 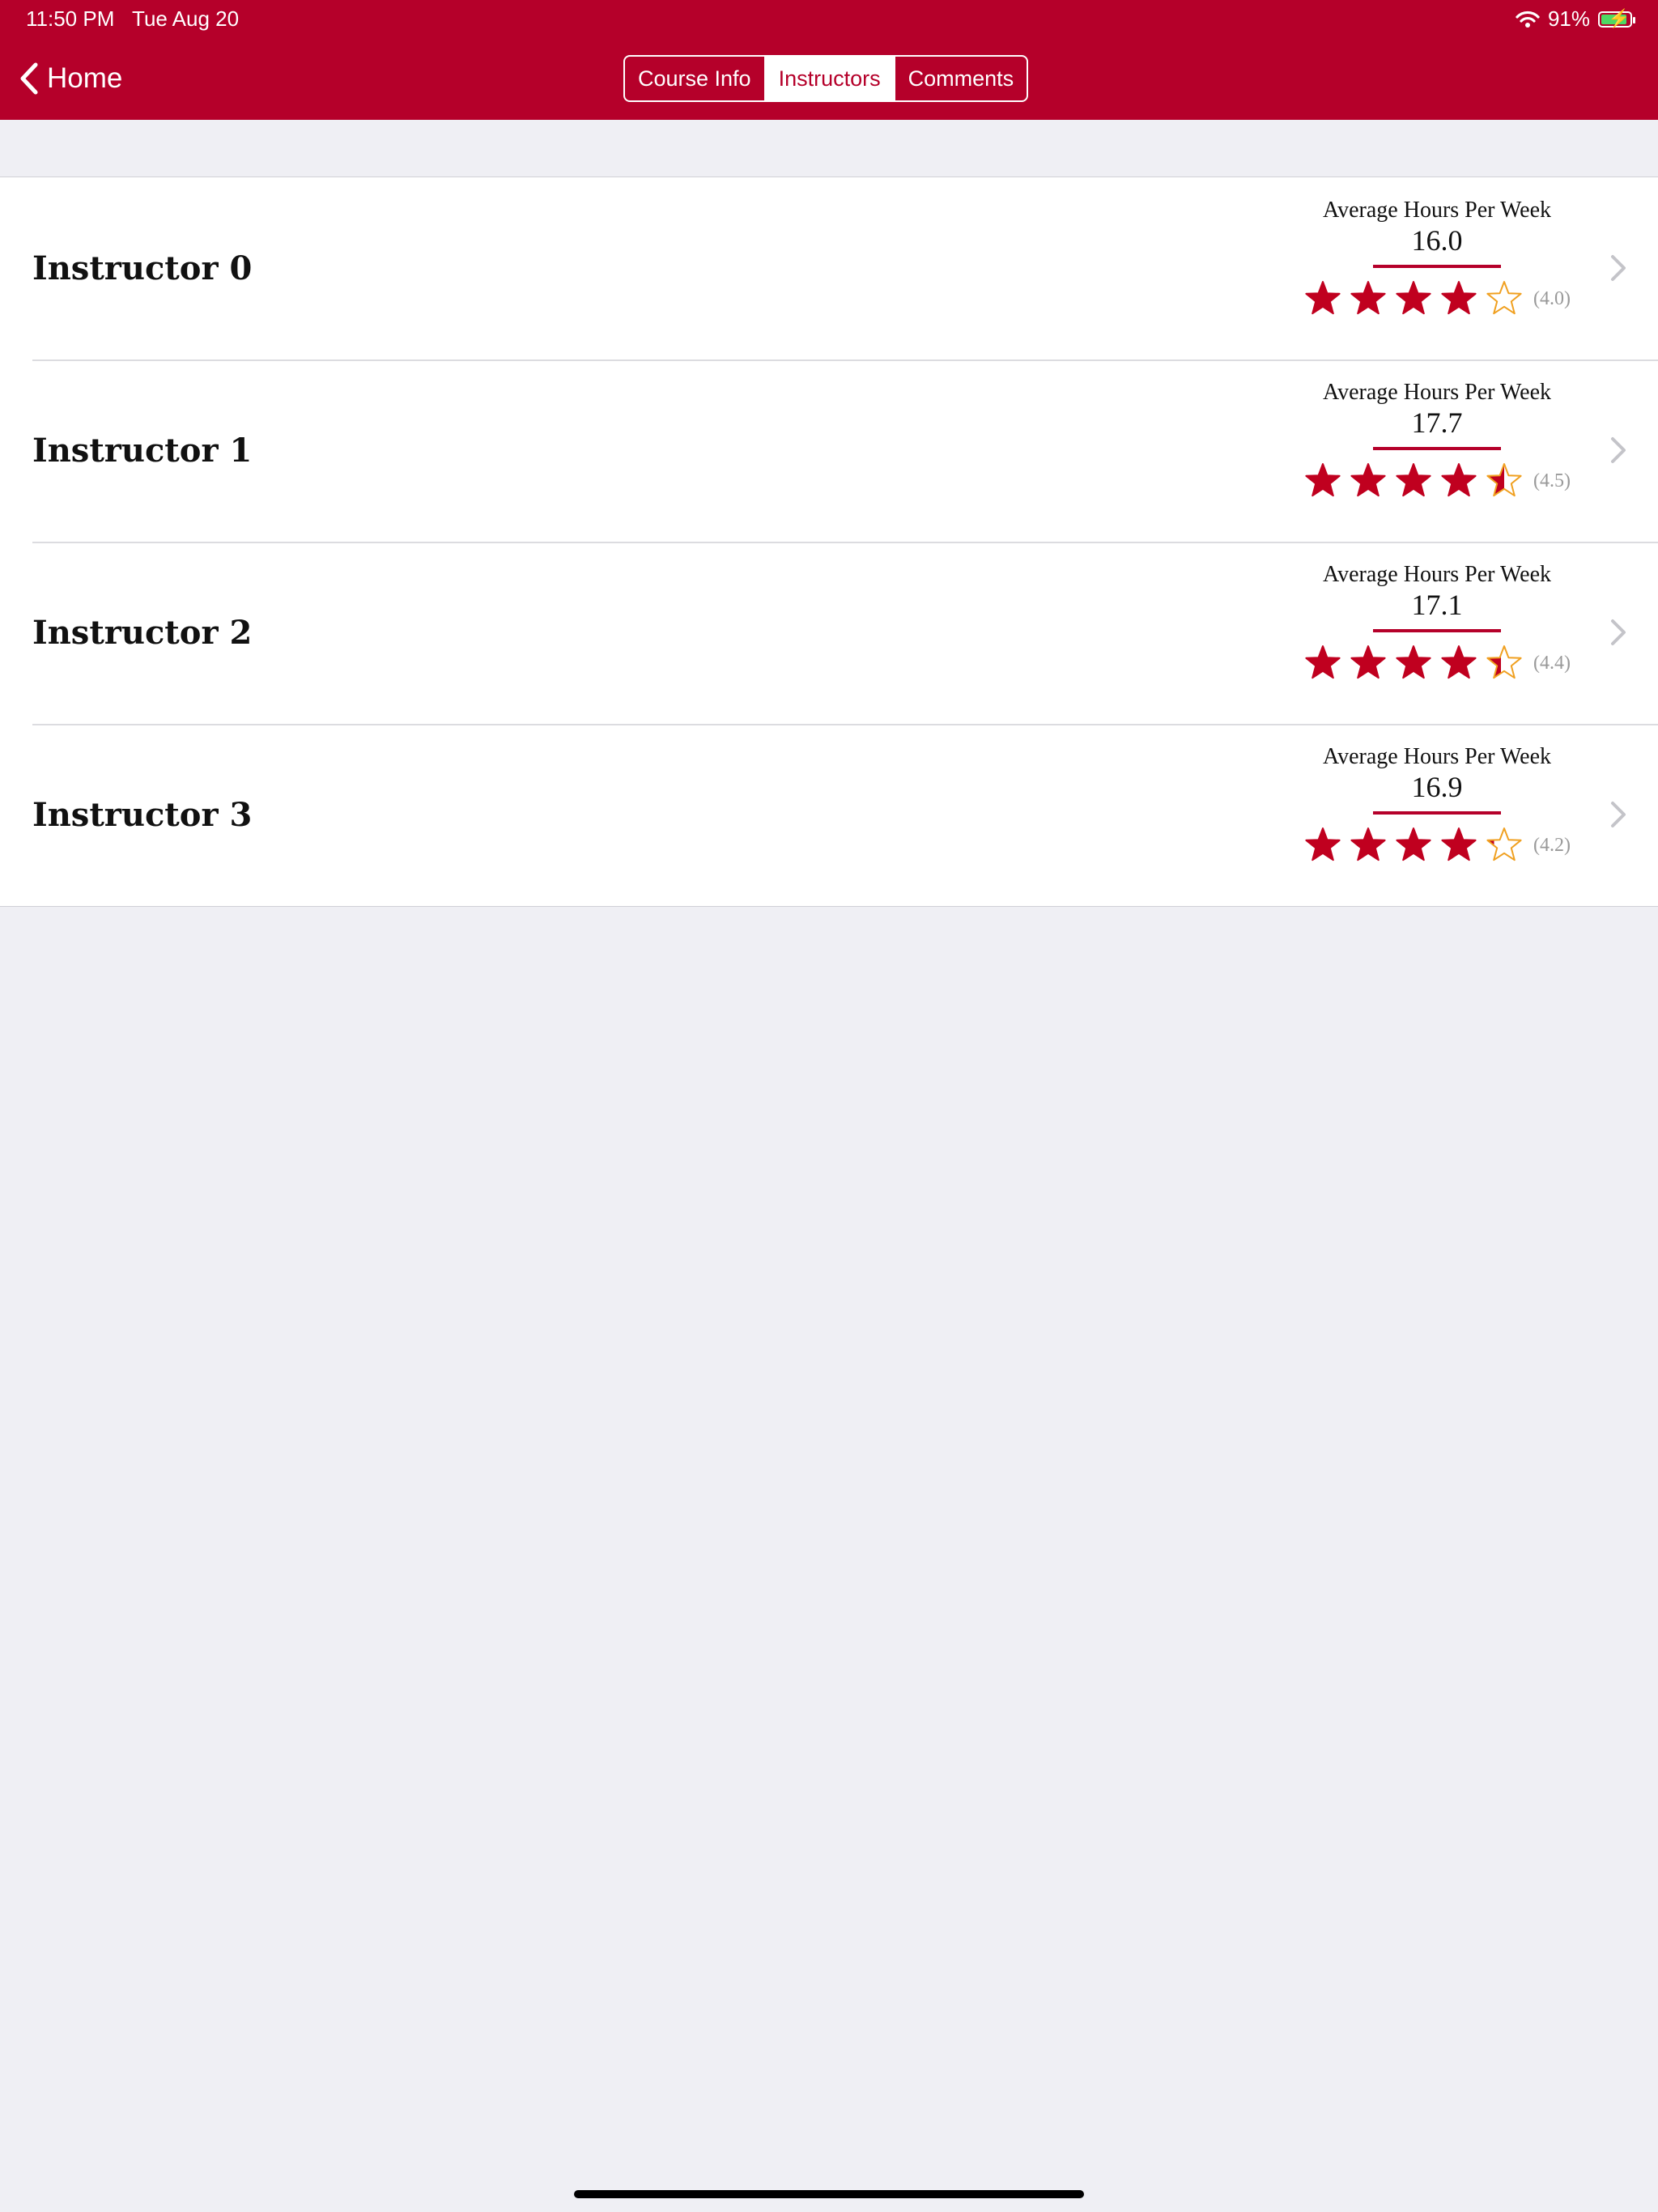 What do you see at coordinates (1552, 298) in the screenshot?
I see `rating-value: (4.0)` at bounding box center [1552, 298].